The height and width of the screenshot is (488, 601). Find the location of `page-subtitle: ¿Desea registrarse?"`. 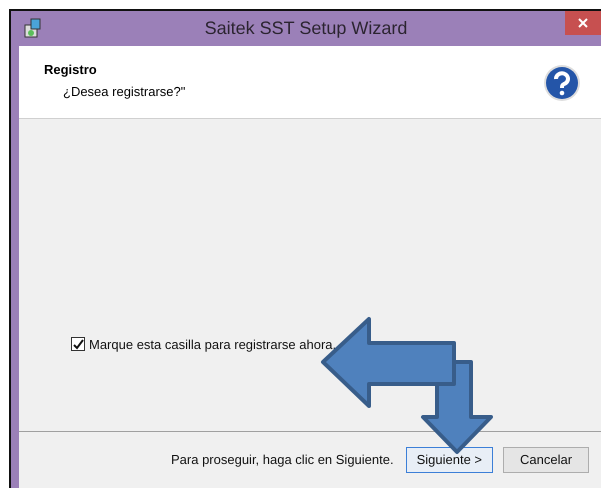

page-subtitle: ¿Desea registrarse?" is located at coordinates (124, 91).